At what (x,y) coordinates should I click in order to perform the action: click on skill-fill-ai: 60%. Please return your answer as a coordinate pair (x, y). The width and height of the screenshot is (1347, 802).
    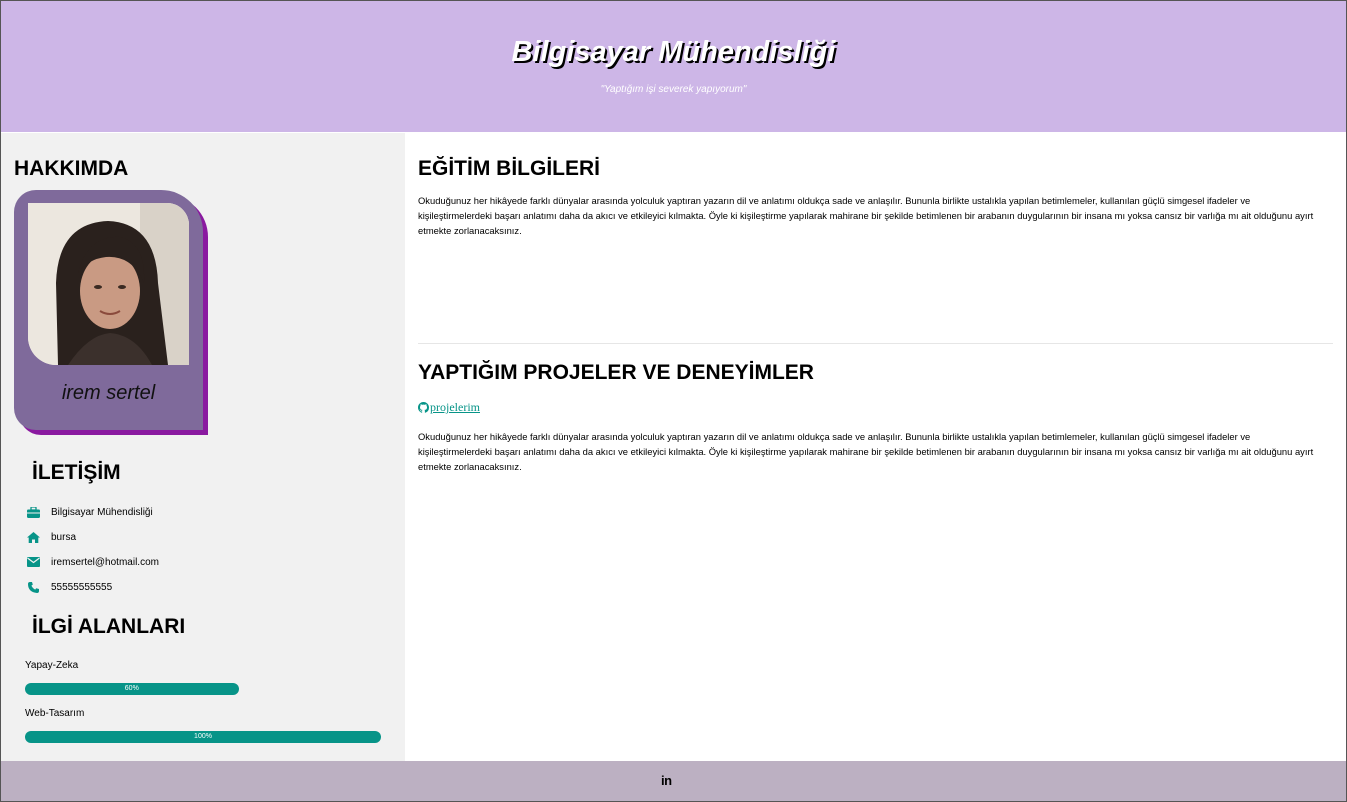
    Looking at the image, I should click on (132, 689).